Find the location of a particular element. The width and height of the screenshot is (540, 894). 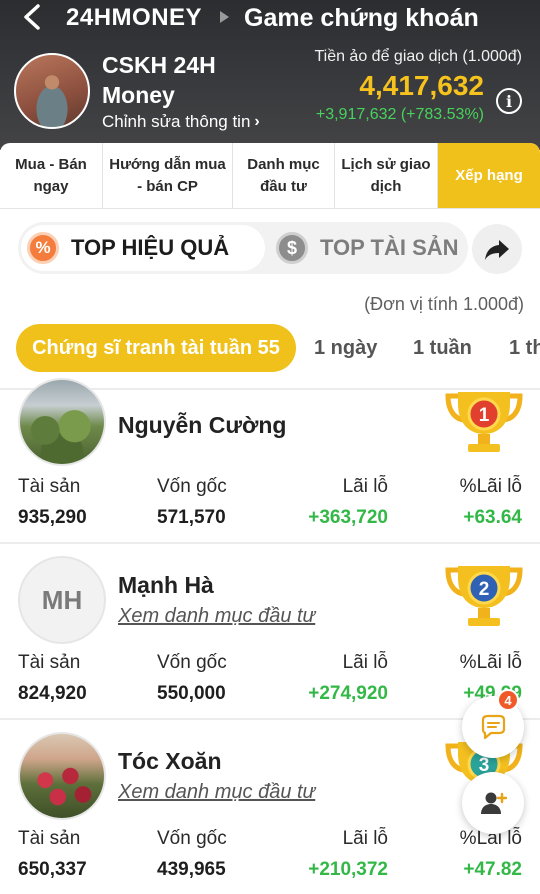

add-friend-button is located at coordinates (493, 803).